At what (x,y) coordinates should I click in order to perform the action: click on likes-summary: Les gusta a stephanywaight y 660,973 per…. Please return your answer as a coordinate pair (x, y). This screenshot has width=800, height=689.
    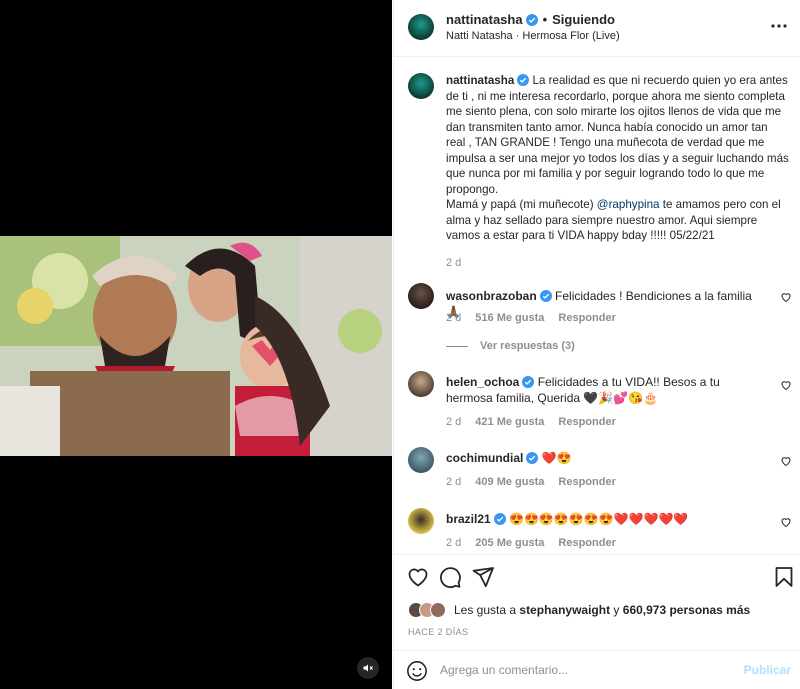
    Looking at the image, I should click on (579, 610).